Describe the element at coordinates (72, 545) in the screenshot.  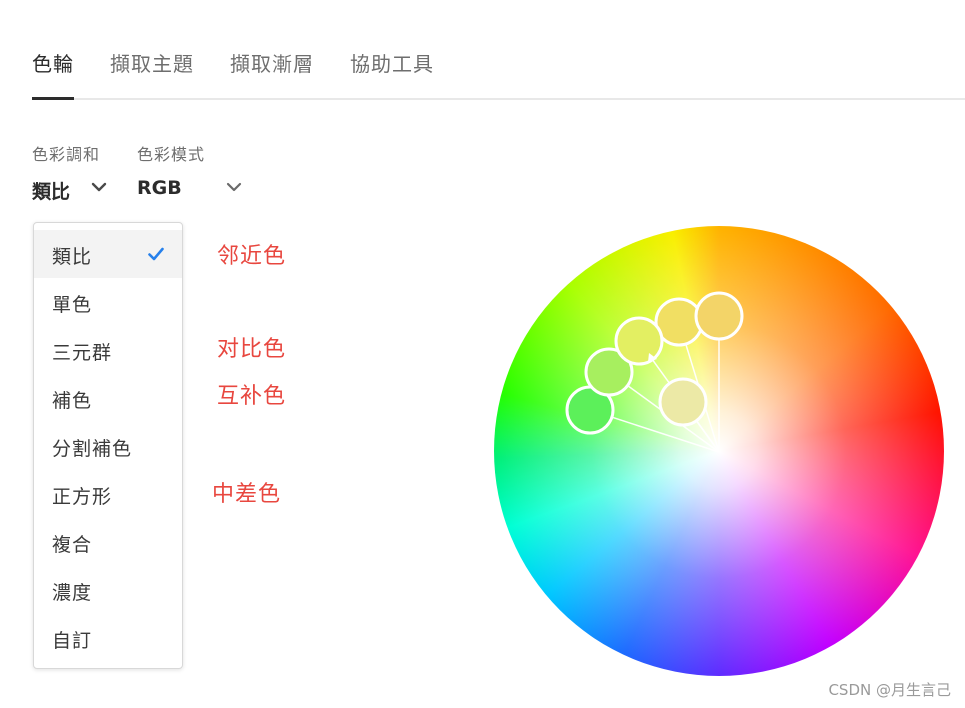
I see `menu-item-label: 複合` at that location.